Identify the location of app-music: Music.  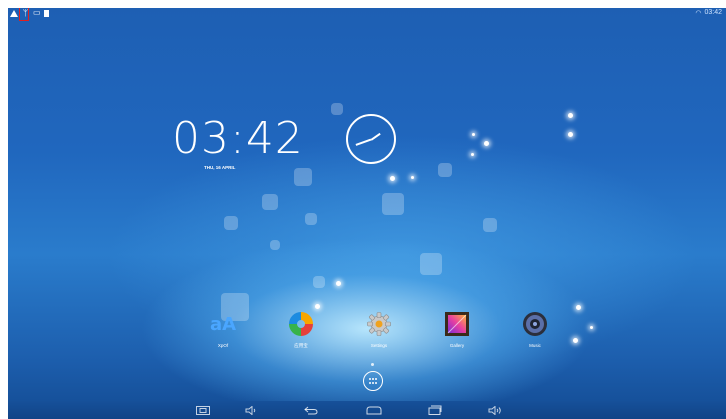
(535, 329).